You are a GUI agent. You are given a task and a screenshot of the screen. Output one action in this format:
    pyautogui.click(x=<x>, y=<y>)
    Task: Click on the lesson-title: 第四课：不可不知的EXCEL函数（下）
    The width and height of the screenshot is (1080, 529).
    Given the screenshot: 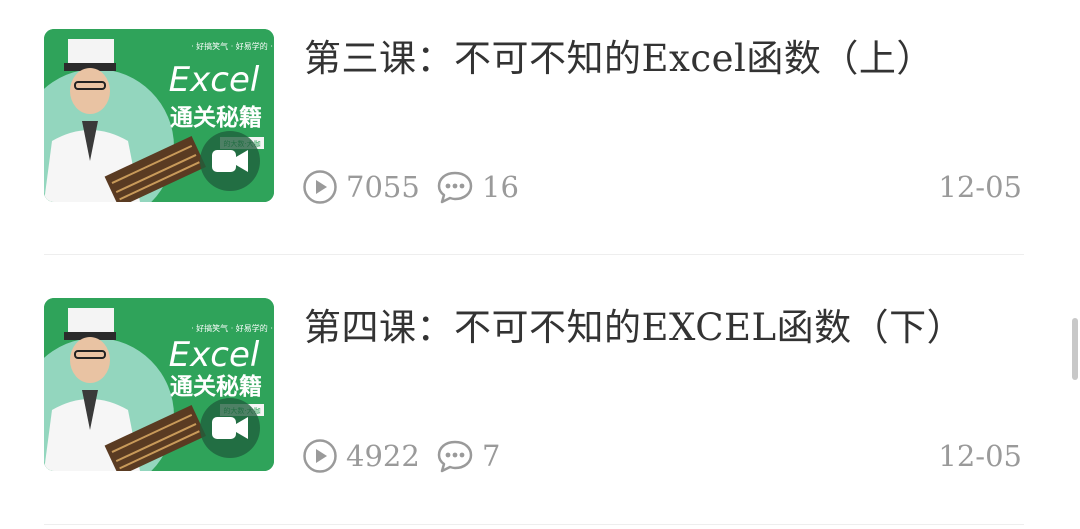 What is the action you would take?
    pyautogui.click(x=634, y=328)
    